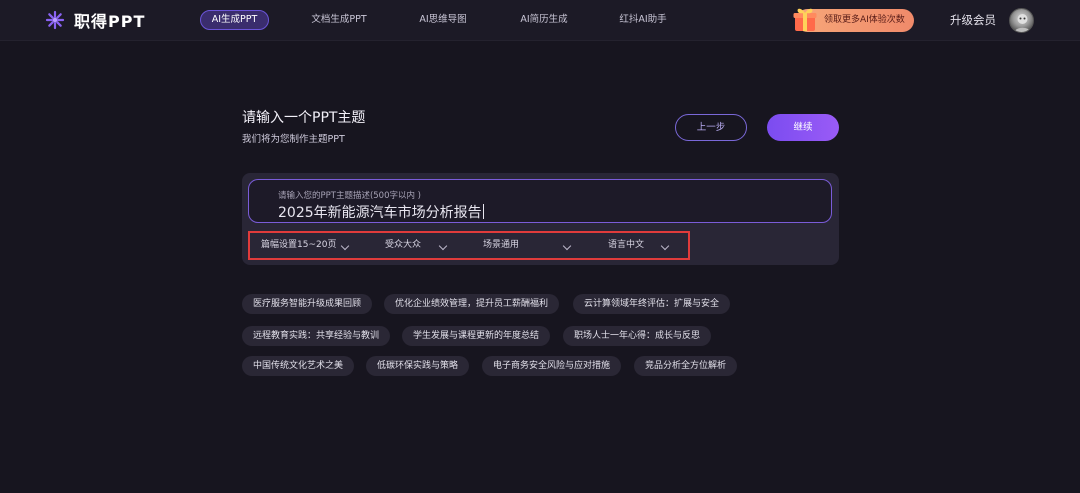  I want to click on topic-input: 请输入您的PPT主题描述(500字以内 ) 2025年新能源汽车市场分析报告, so click(540, 201).